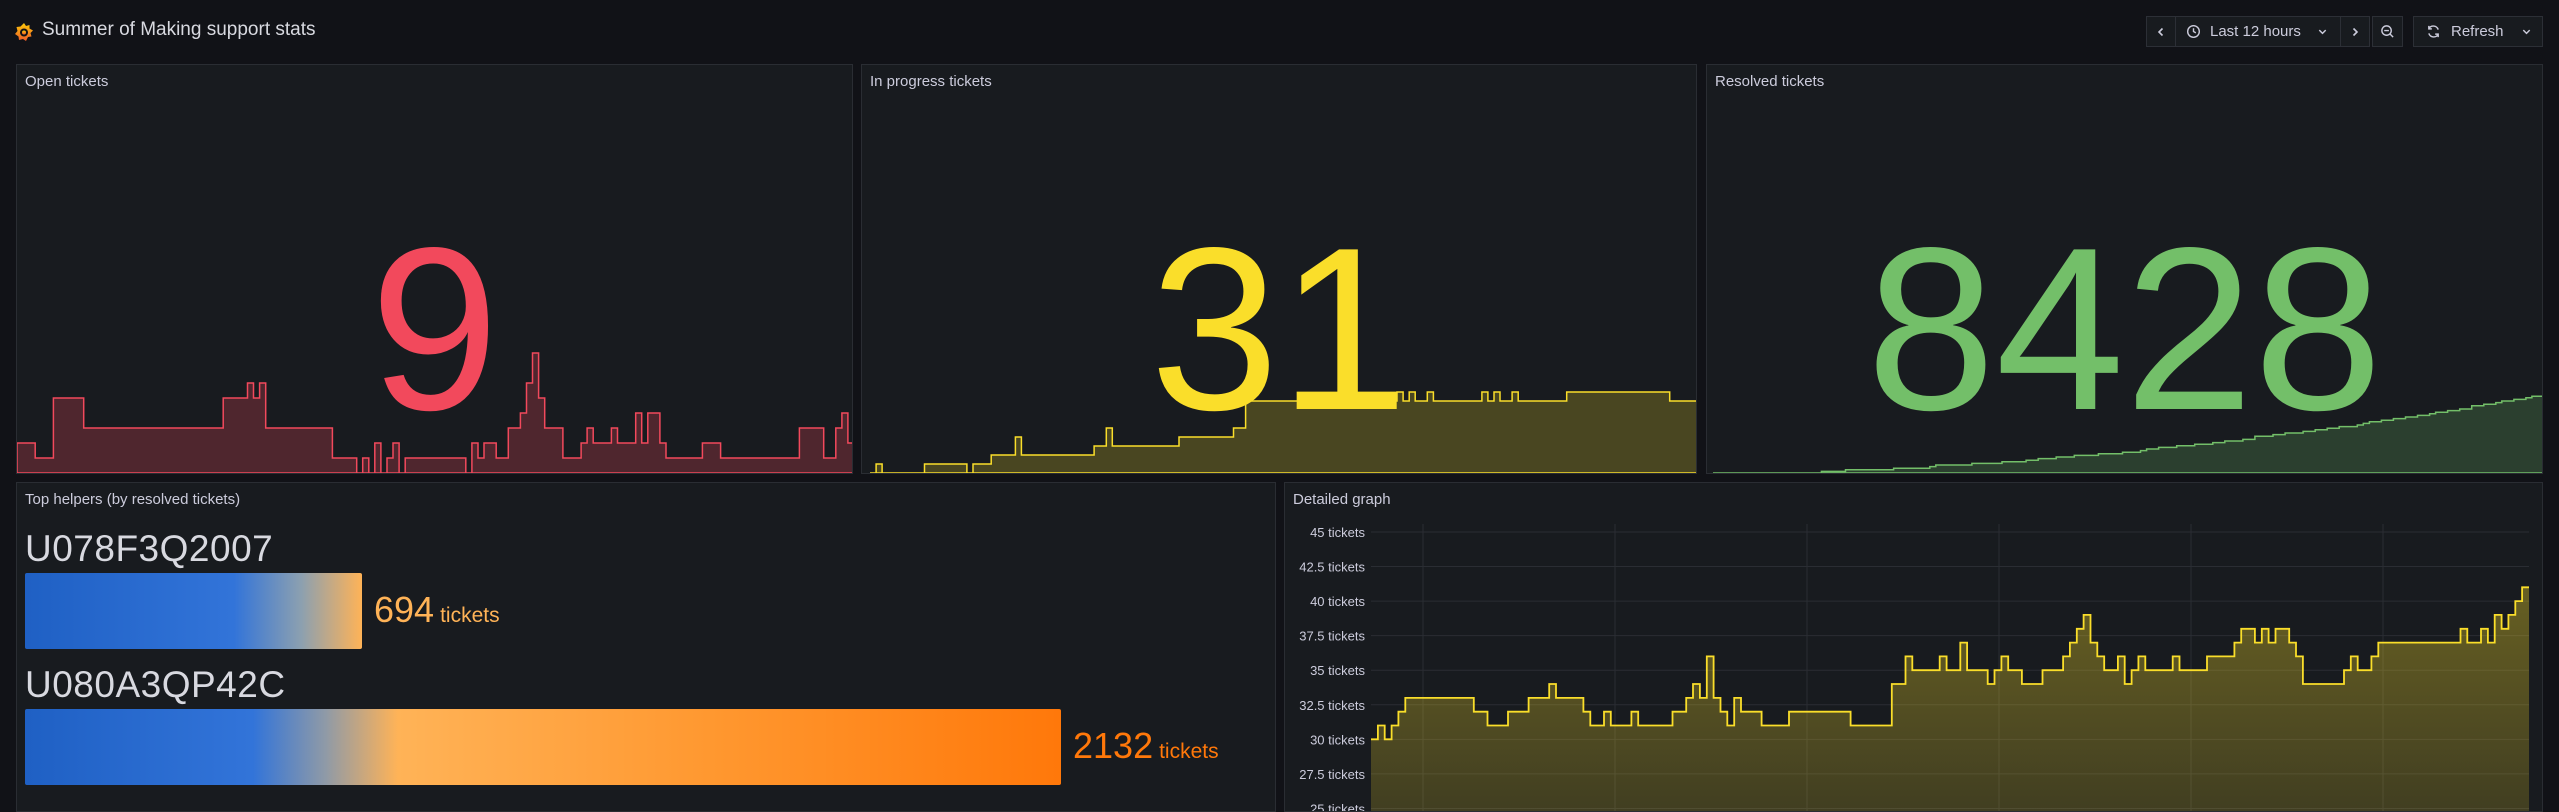 The image size is (2559, 812). I want to click on helper-name: U078F3Q2007, so click(149, 548).